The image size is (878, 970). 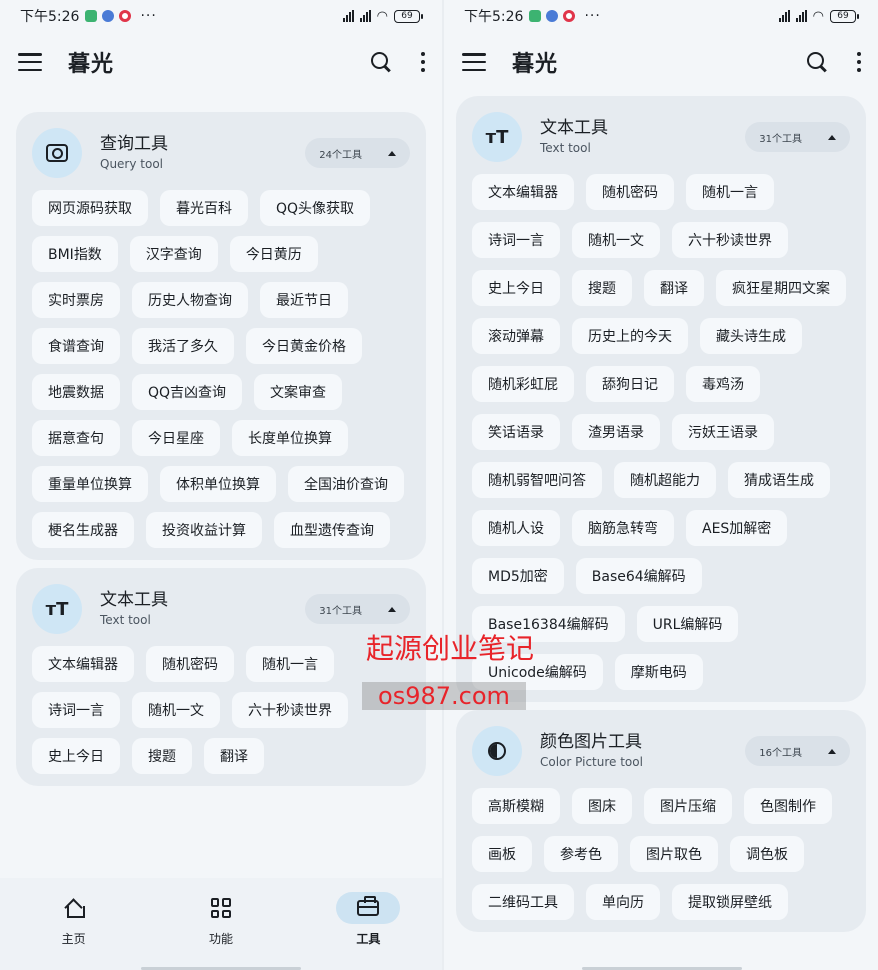 What do you see at coordinates (187, 392) in the screenshot?
I see `tool-chip: QQ吉凶查询` at bounding box center [187, 392].